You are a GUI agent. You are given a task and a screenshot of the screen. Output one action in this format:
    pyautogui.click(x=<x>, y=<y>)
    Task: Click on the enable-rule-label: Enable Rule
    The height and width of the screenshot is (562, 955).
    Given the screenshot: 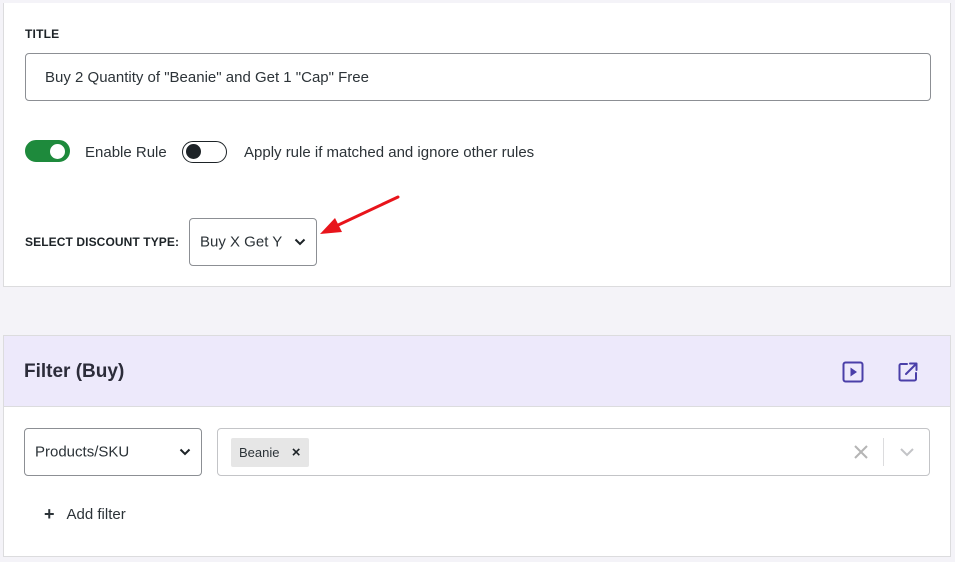 What is the action you would take?
    pyautogui.click(x=126, y=152)
    